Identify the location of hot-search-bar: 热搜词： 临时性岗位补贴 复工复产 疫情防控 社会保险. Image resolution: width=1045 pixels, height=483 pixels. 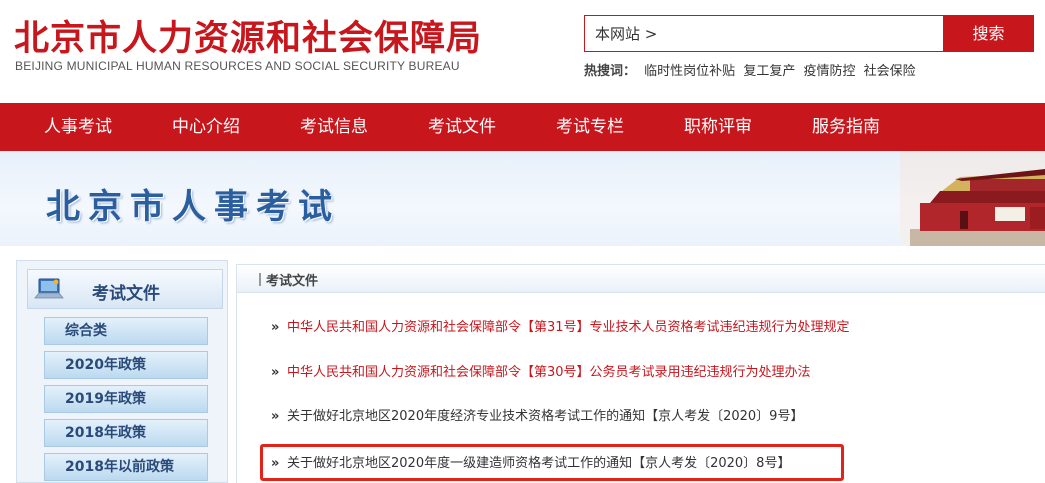
(750, 69).